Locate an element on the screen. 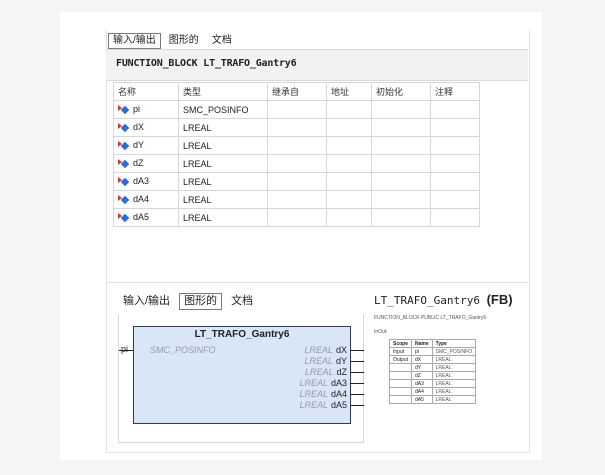 This screenshot has width=605, height=475. table-row: pi SMC_POSINFO is located at coordinates (296, 109).